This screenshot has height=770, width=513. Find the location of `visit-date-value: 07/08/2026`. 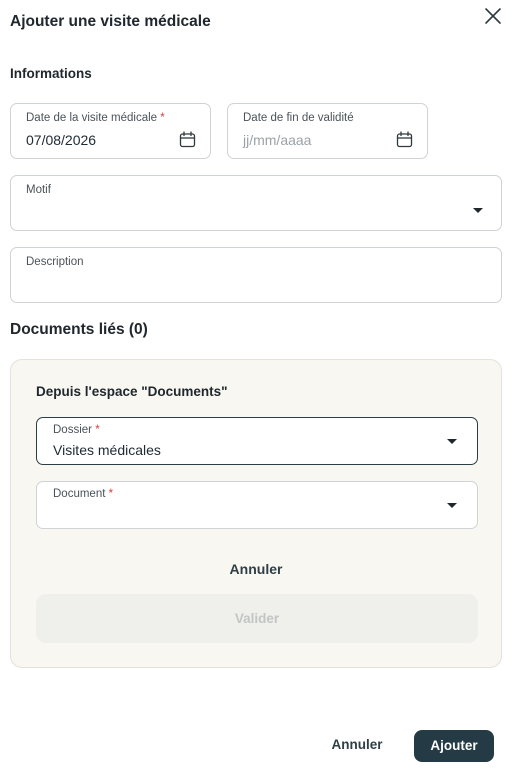

visit-date-value: 07/08/2026 is located at coordinates (61, 140).